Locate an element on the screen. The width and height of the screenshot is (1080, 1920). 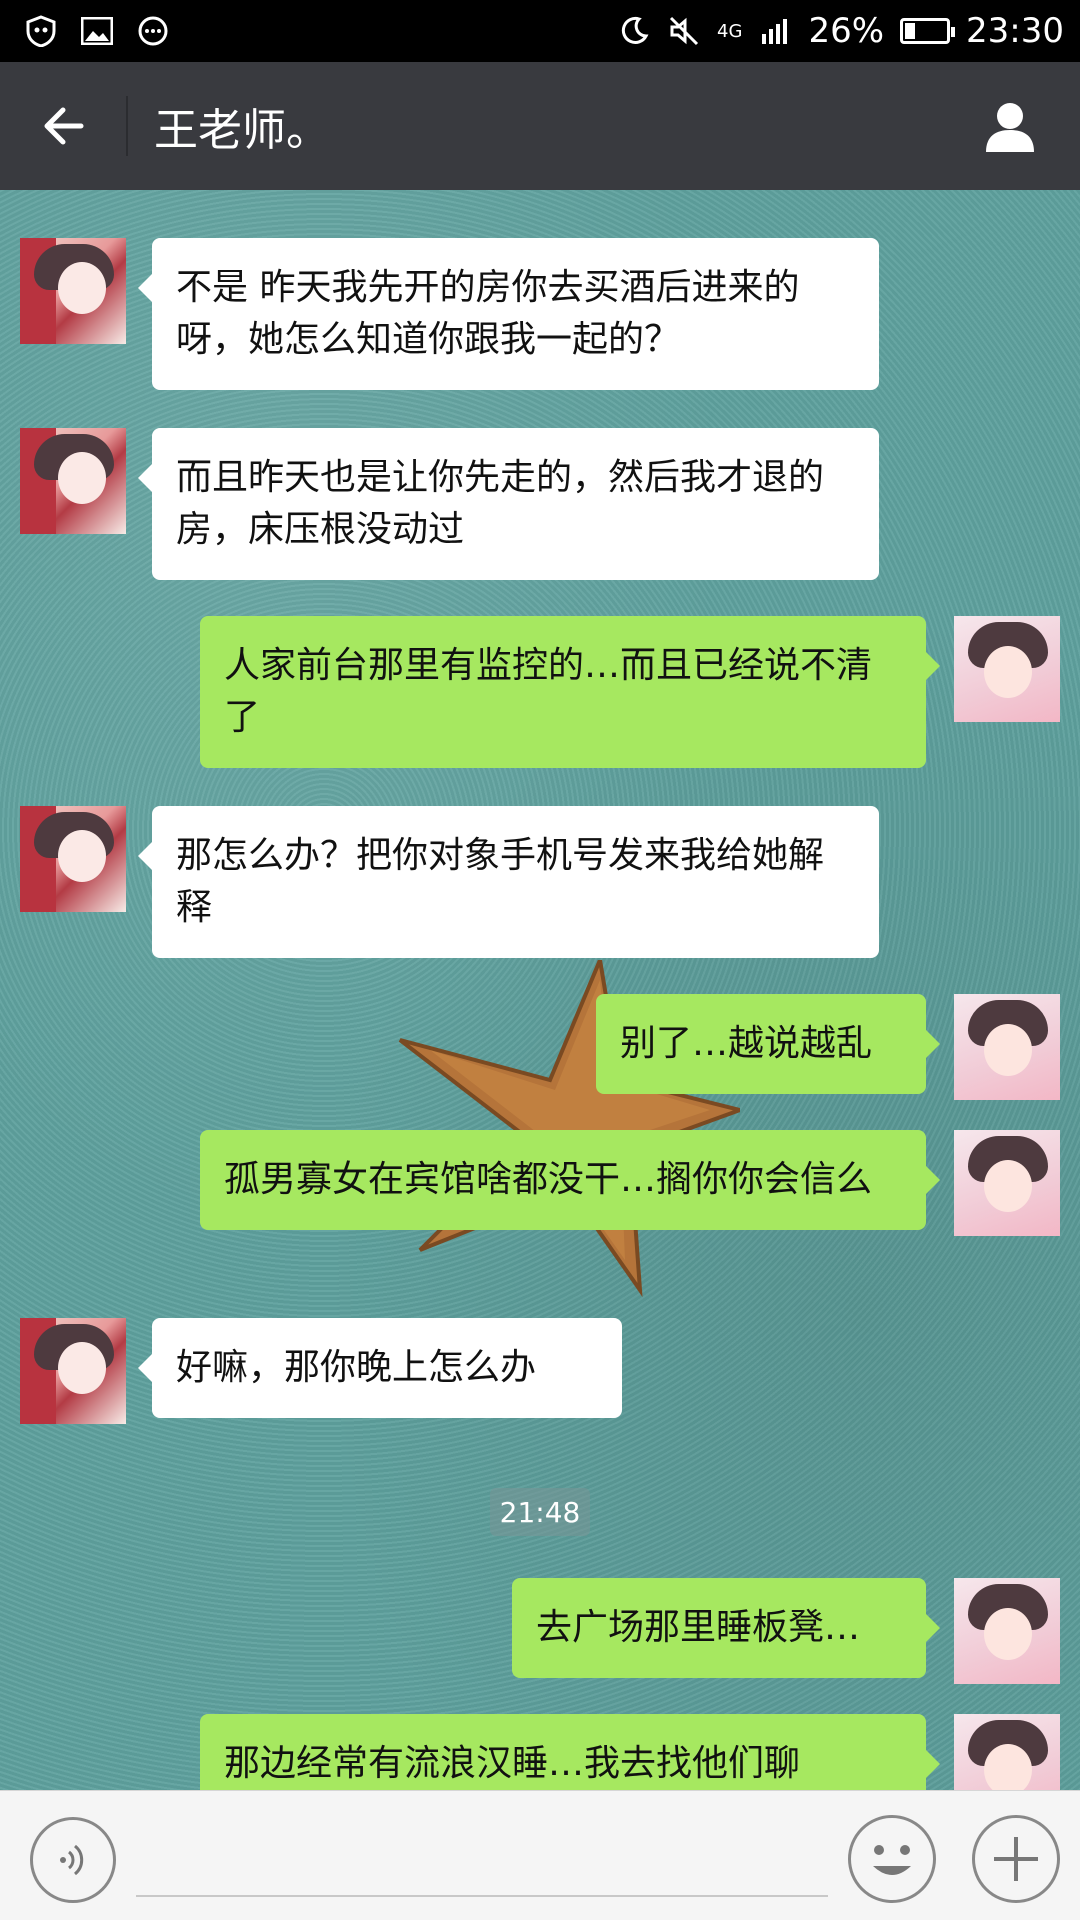
status-bar: 4G 26% 23:30 is located at coordinates (540, 31).